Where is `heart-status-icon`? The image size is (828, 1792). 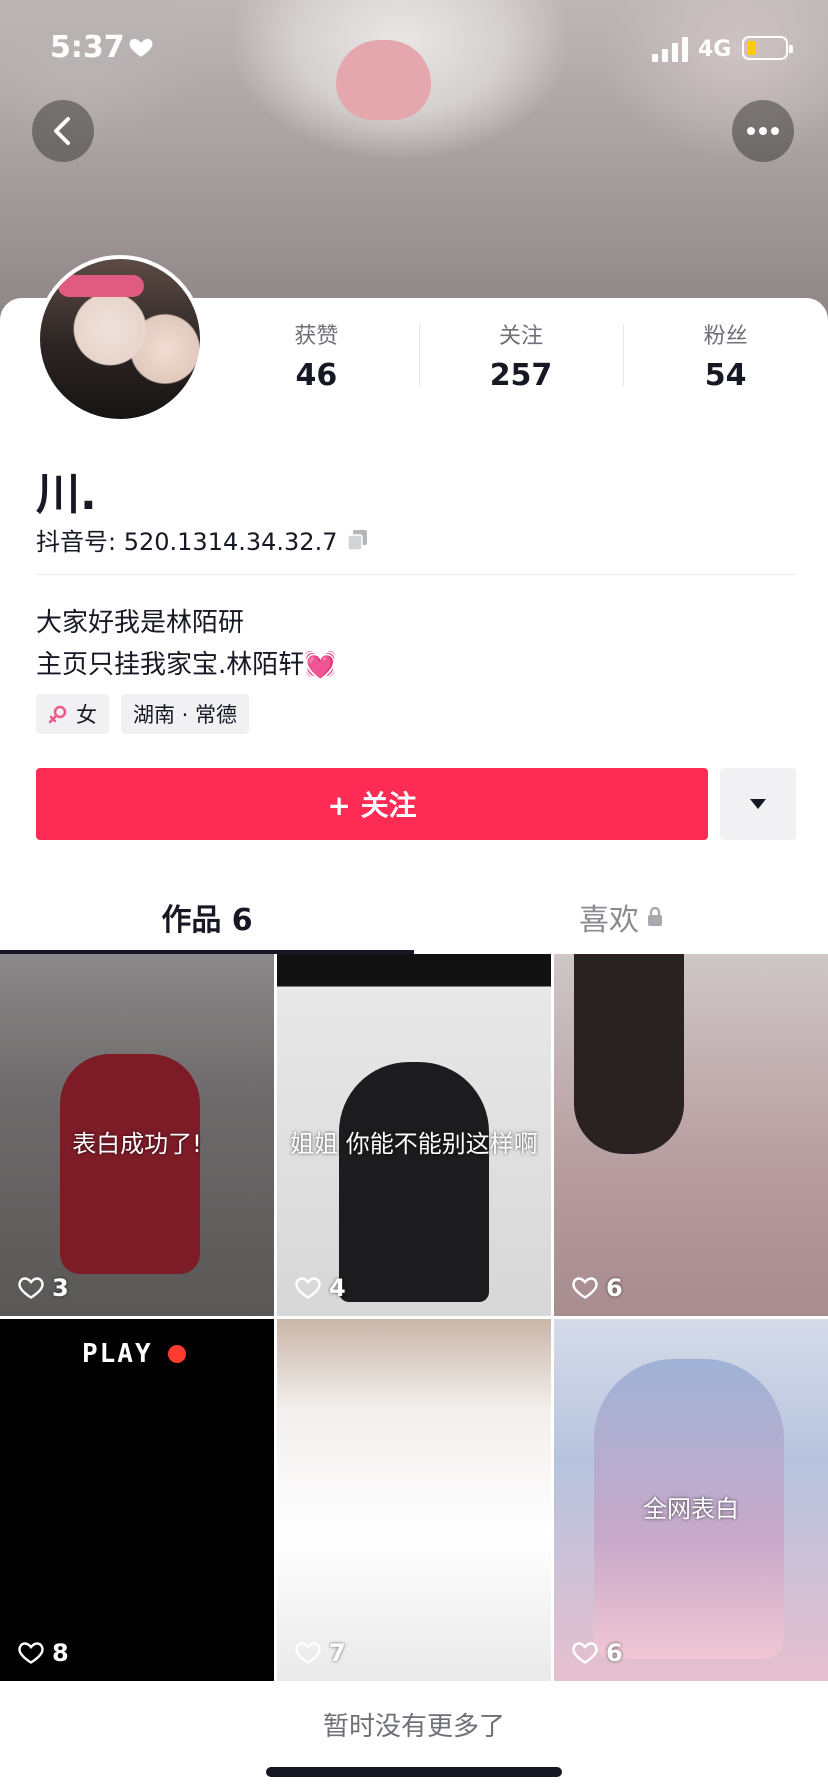
heart-status-icon is located at coordinates (141, 47).